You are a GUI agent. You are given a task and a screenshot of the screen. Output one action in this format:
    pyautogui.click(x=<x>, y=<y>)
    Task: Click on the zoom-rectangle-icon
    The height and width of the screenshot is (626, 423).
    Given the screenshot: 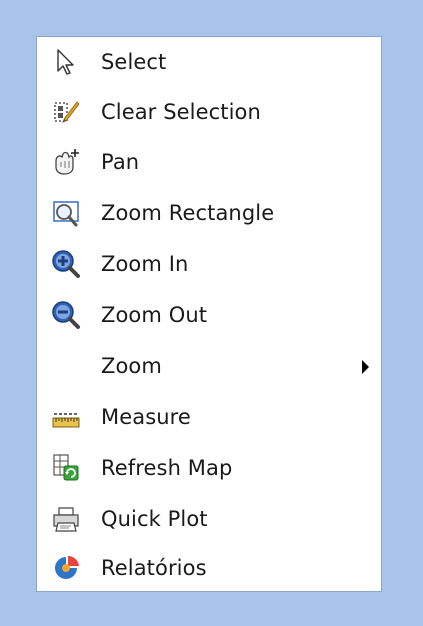 What is the action you would take?
    pyautogui.click(x=66, y=213)
    